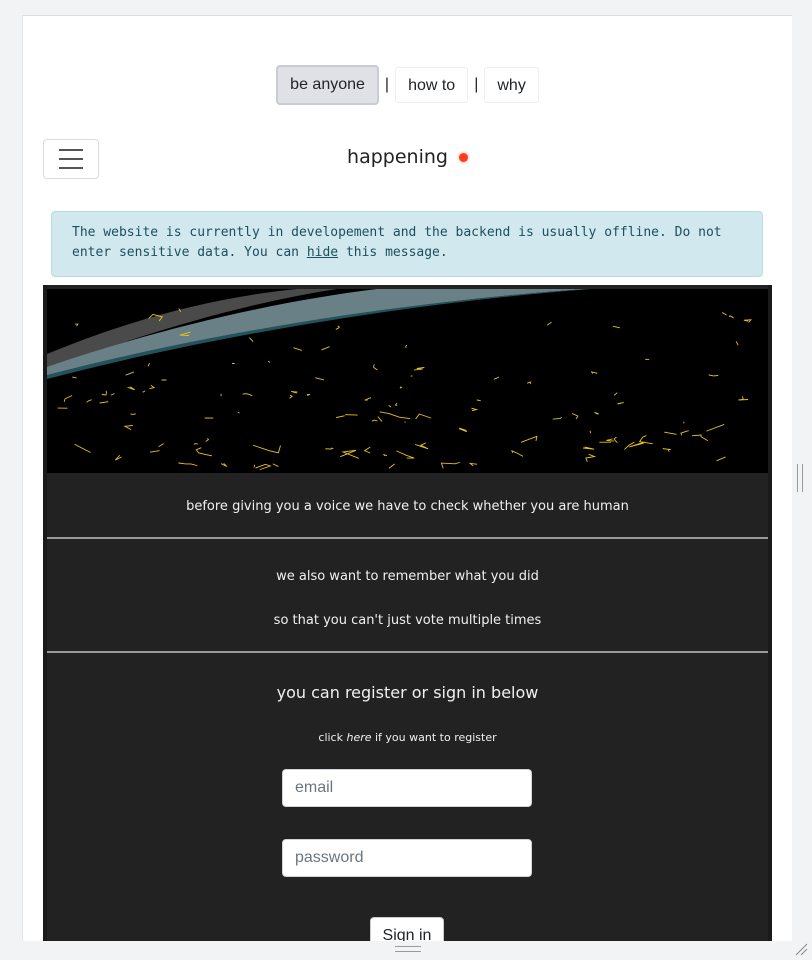 The image size is (812, 960). I want to click on register-prefix: click, so click(332, 737).